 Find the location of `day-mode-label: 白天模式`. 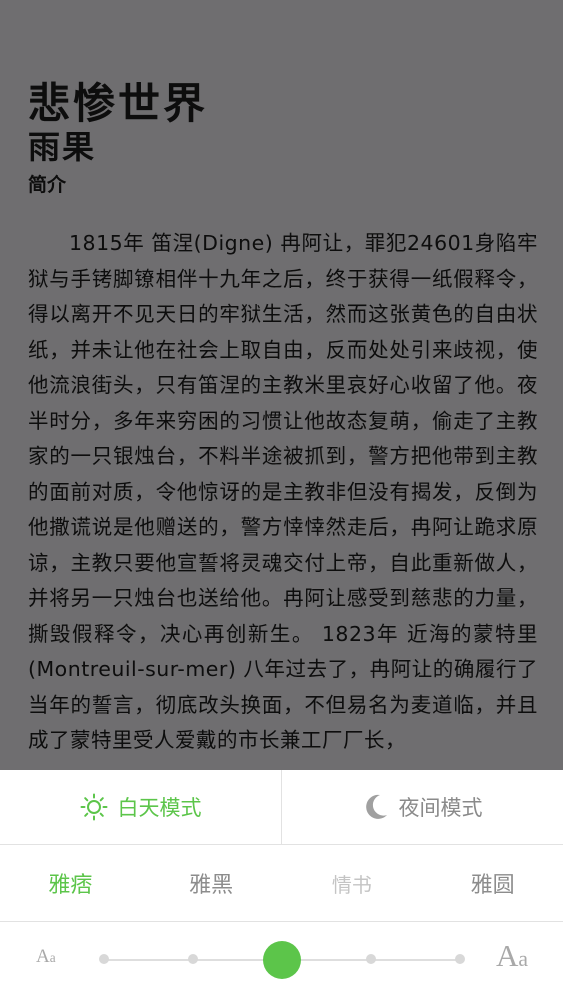

day-mode-label: 白天模式 is located at coordinates (159, 808).